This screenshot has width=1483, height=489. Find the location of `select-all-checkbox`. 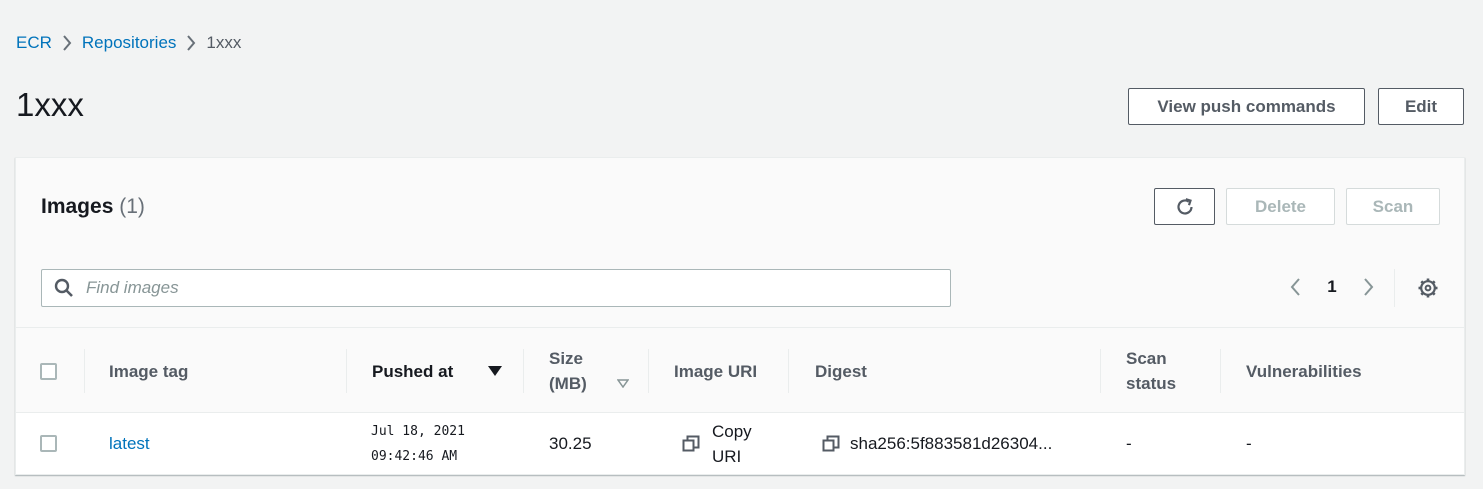

select-all-checkbox is located at coordinates (48, 371).